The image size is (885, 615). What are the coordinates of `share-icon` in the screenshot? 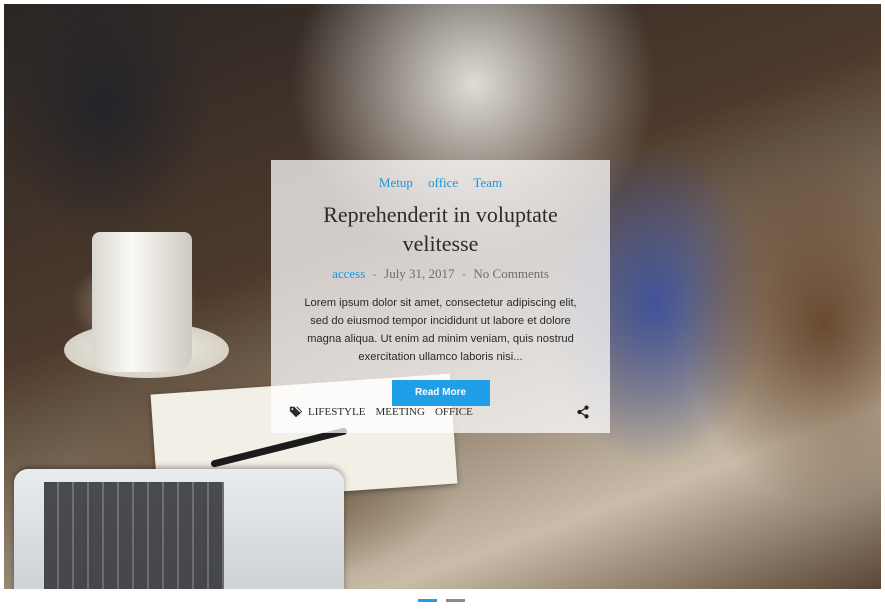 It's located at (583, 412).